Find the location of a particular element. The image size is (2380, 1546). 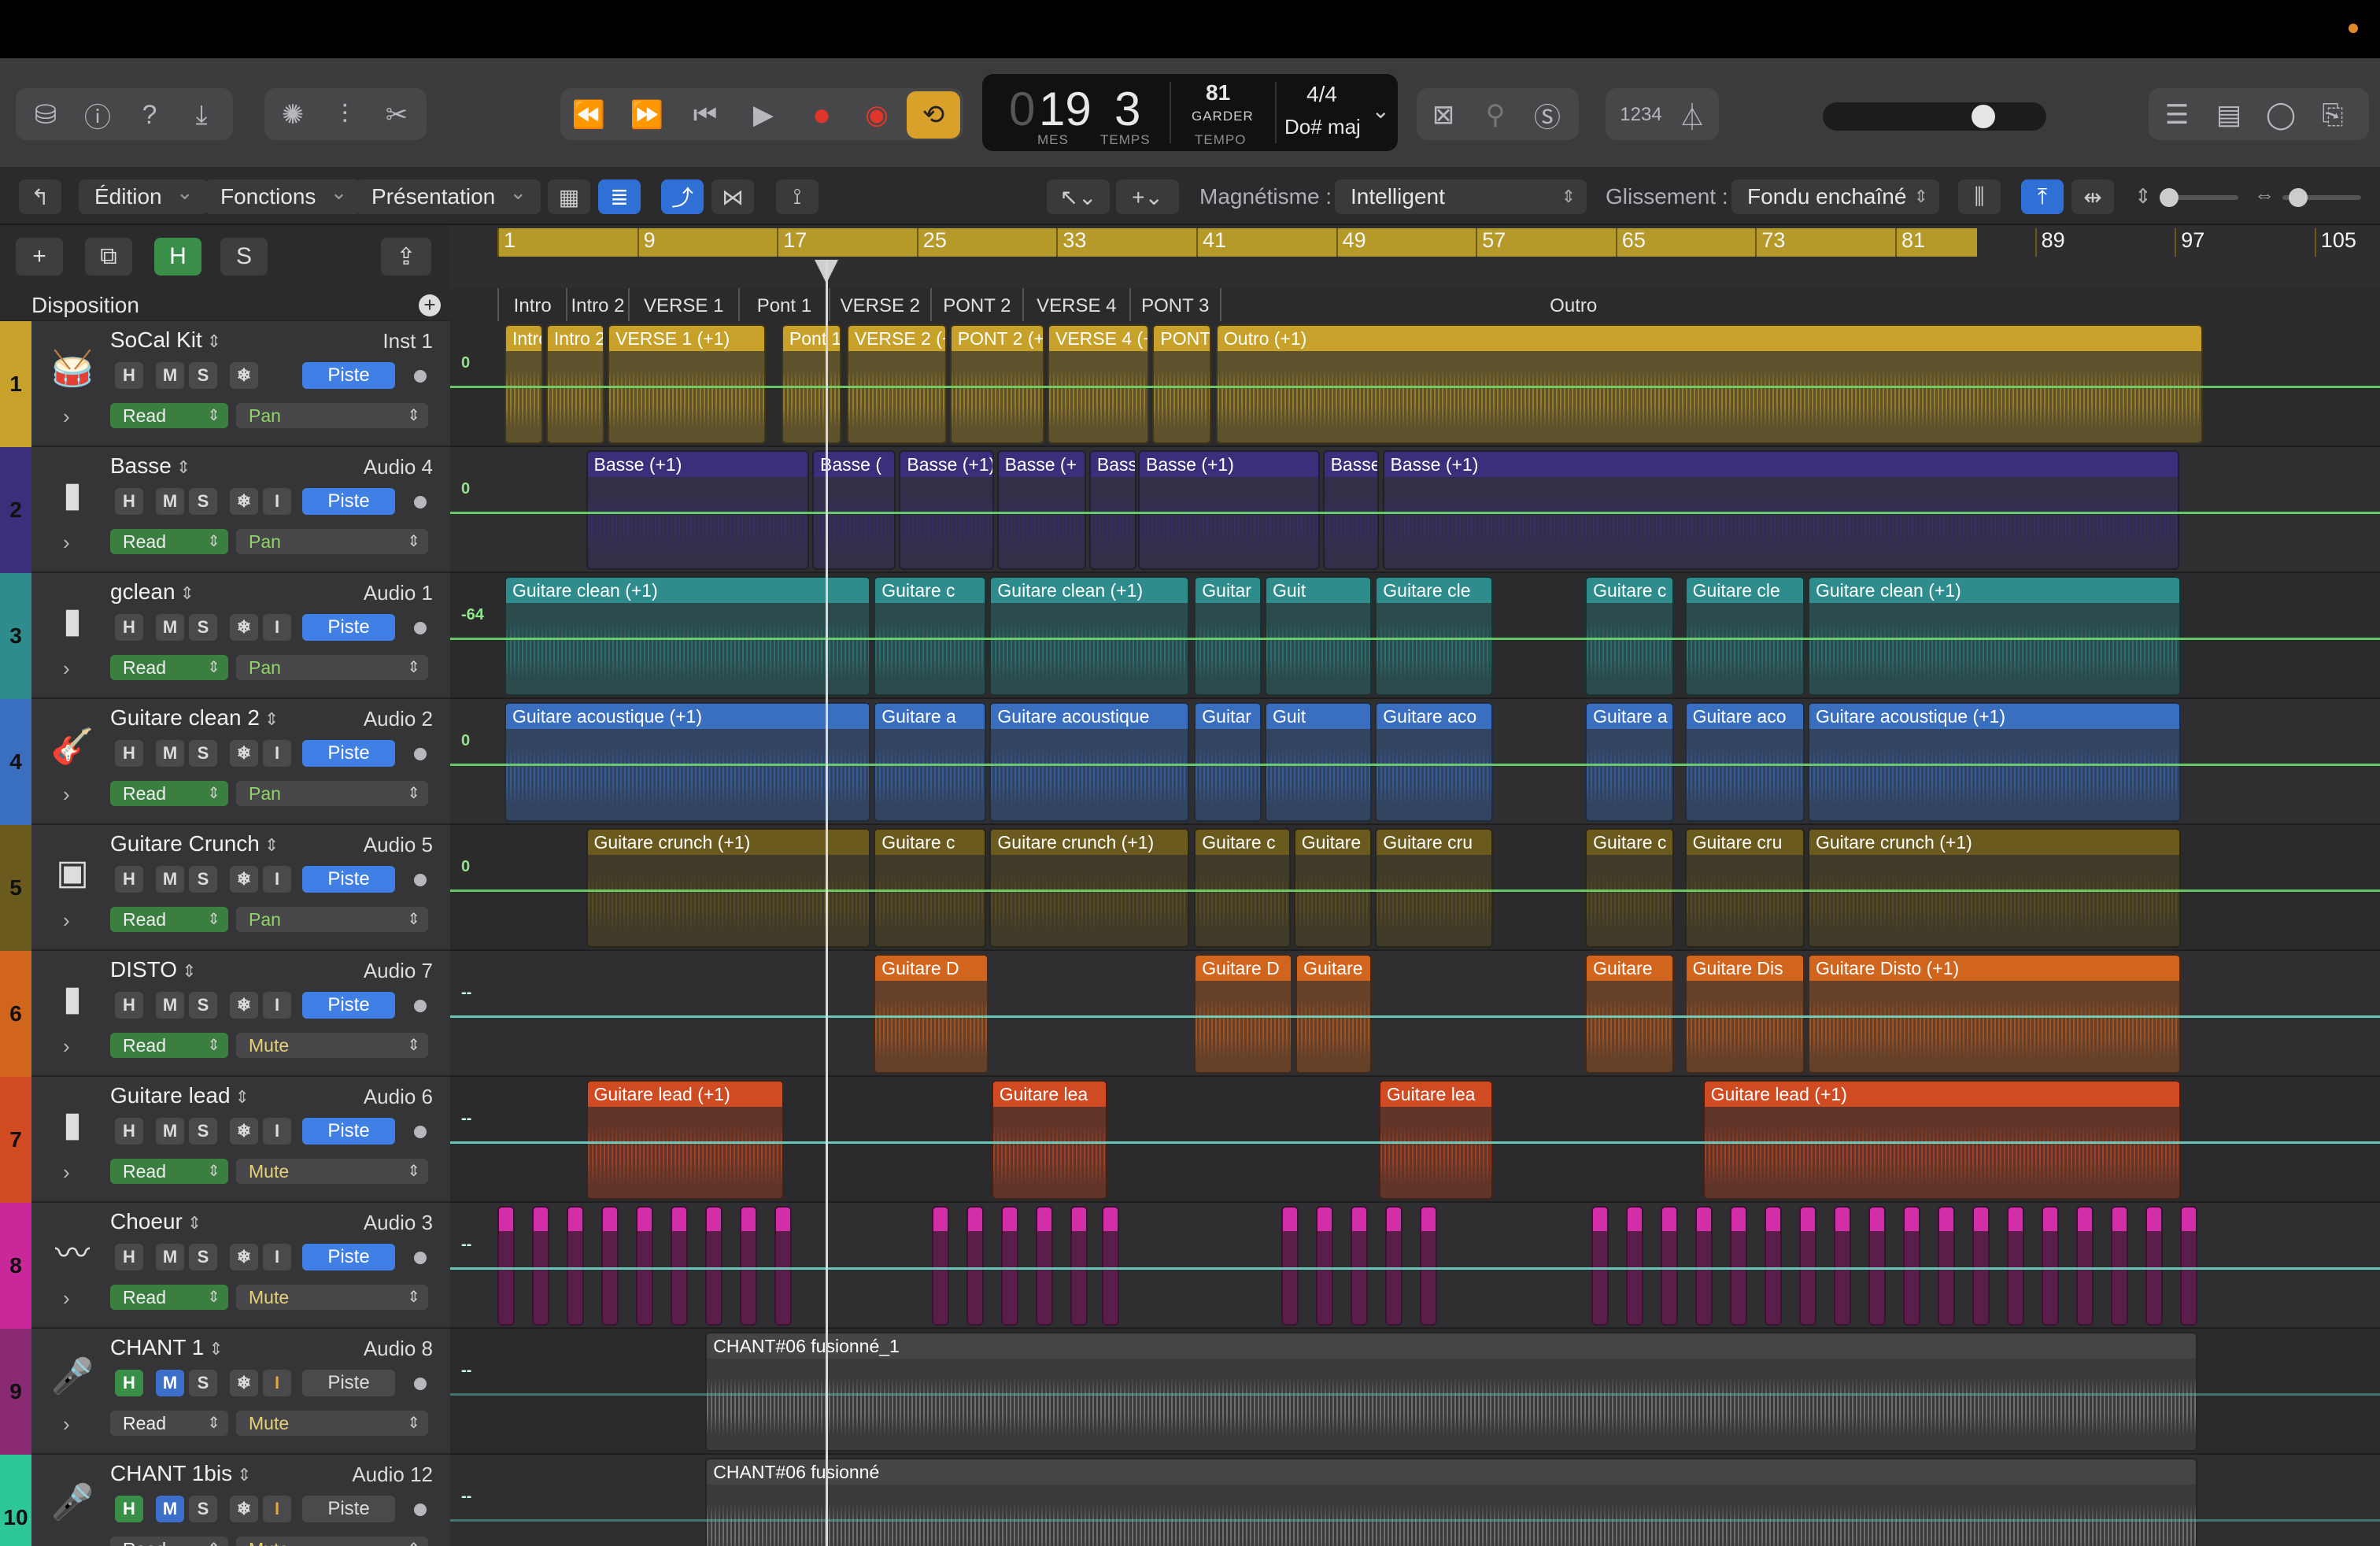

region: Guitare Dis is located at coordinates (1744, 1014).